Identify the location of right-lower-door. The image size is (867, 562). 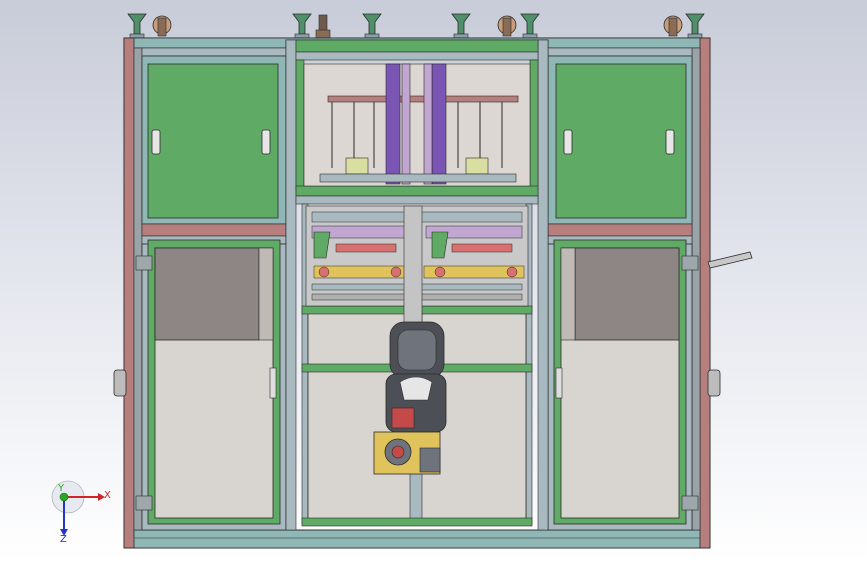
(620, 385).